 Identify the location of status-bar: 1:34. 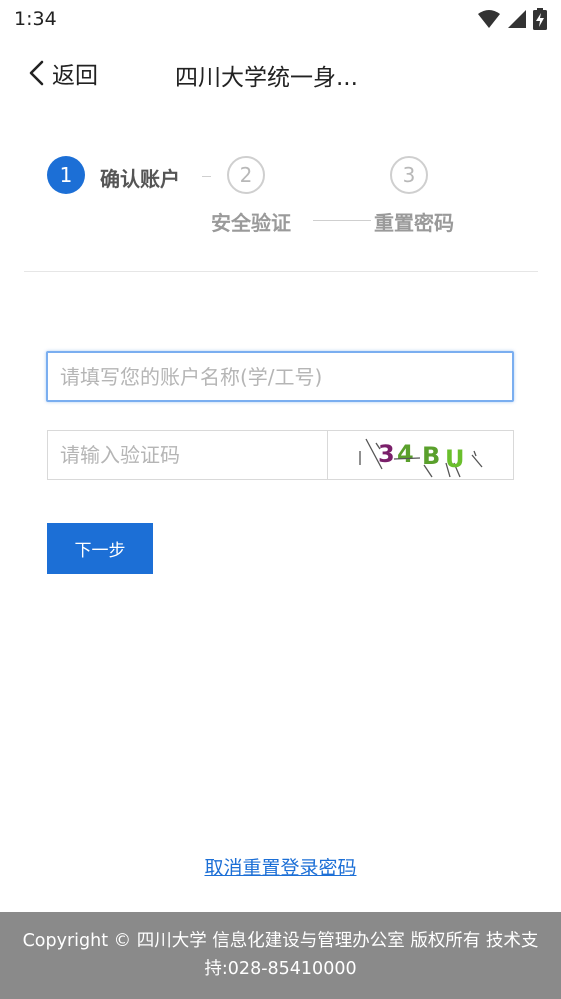
(280, 19).